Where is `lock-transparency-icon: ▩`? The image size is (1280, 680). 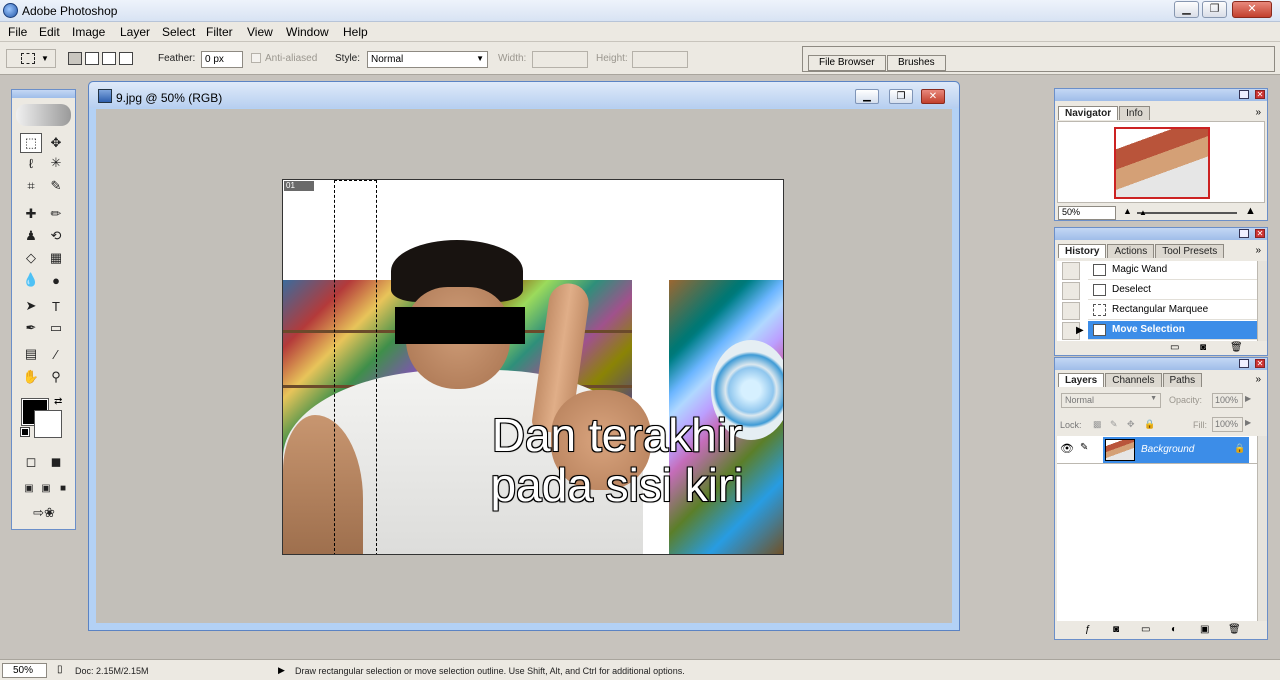 lock-transparency-icon: ▩ is located at coordinates (1097, 424).